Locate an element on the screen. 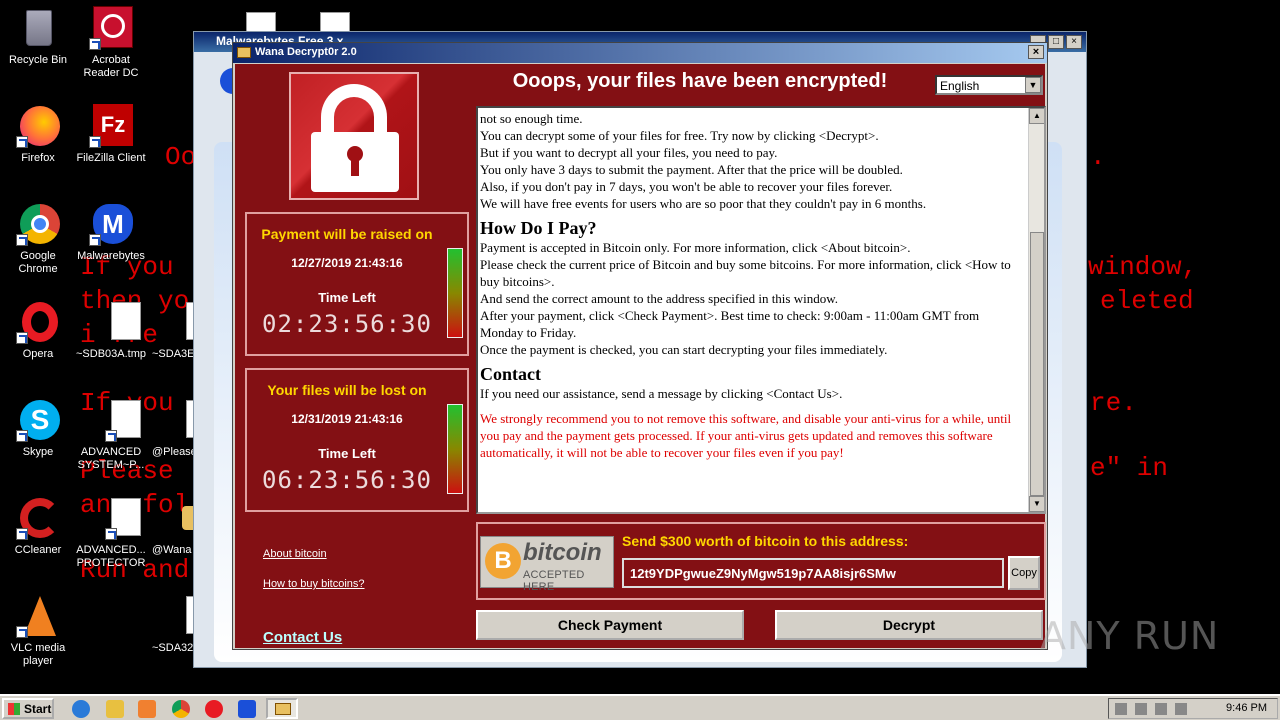  system-tray: 9:46 PM is located at coordinates (1193, 708).